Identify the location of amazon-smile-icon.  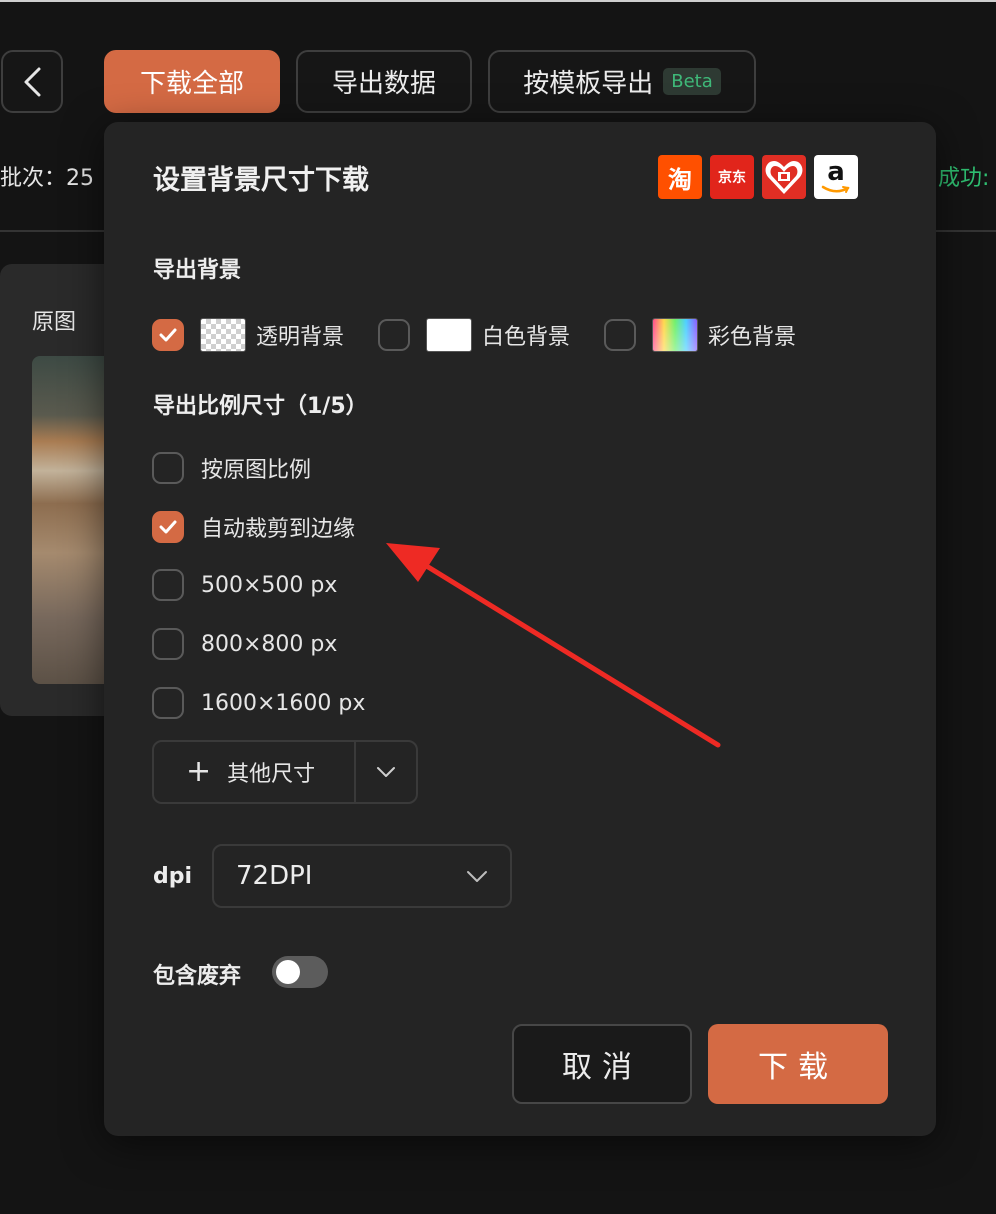
(835, 189).